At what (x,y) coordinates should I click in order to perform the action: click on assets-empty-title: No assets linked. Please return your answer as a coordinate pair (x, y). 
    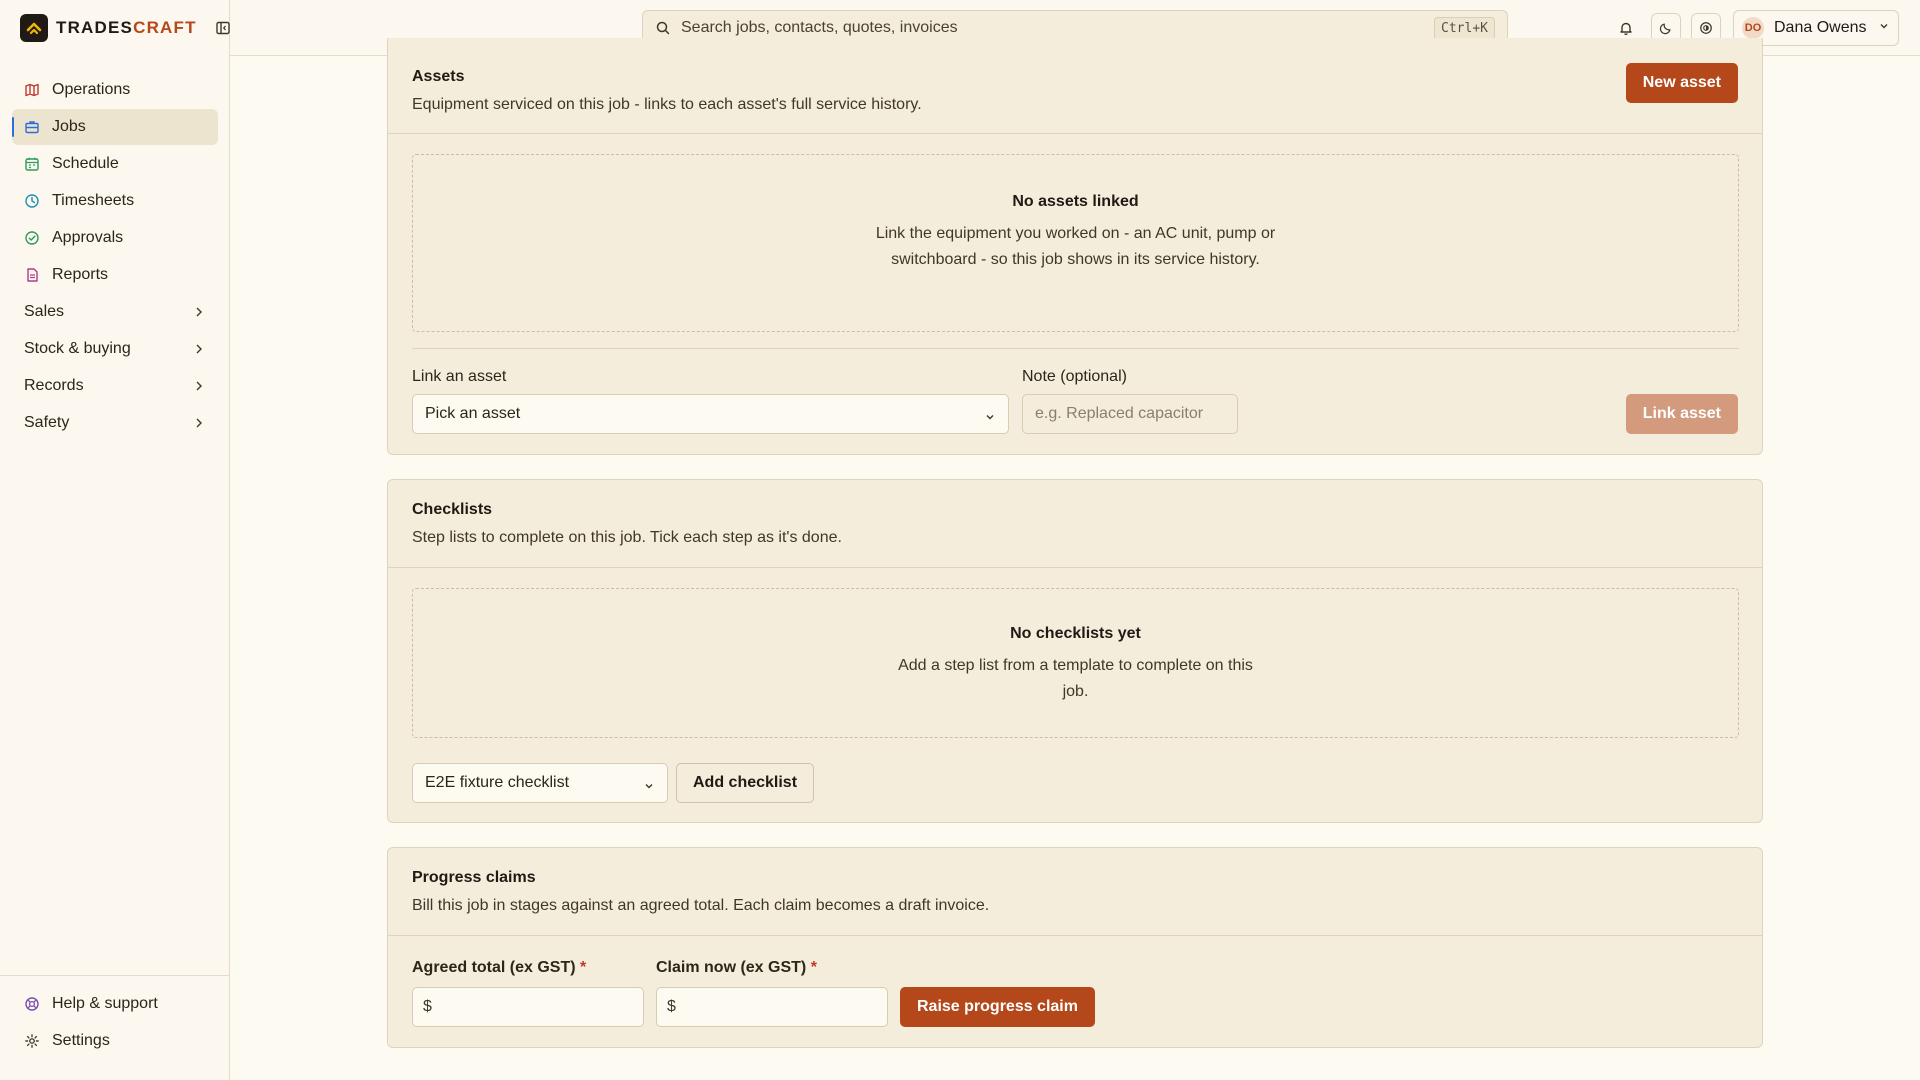
    Looking at the image, I should click on (1075, 201).